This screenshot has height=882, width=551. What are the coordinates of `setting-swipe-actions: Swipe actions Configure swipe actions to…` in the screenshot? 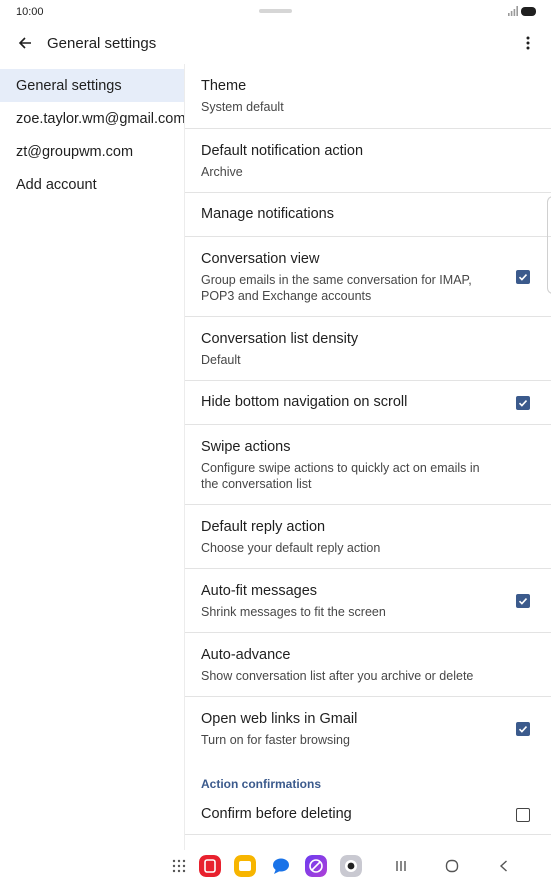 It's located at (368, 465).